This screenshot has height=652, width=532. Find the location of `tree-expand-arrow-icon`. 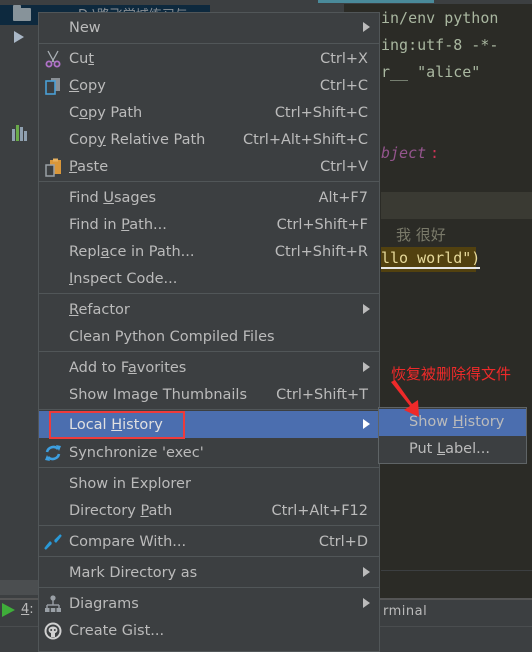

tree-expand-arrow-icon is located at coordinates (19, 37).